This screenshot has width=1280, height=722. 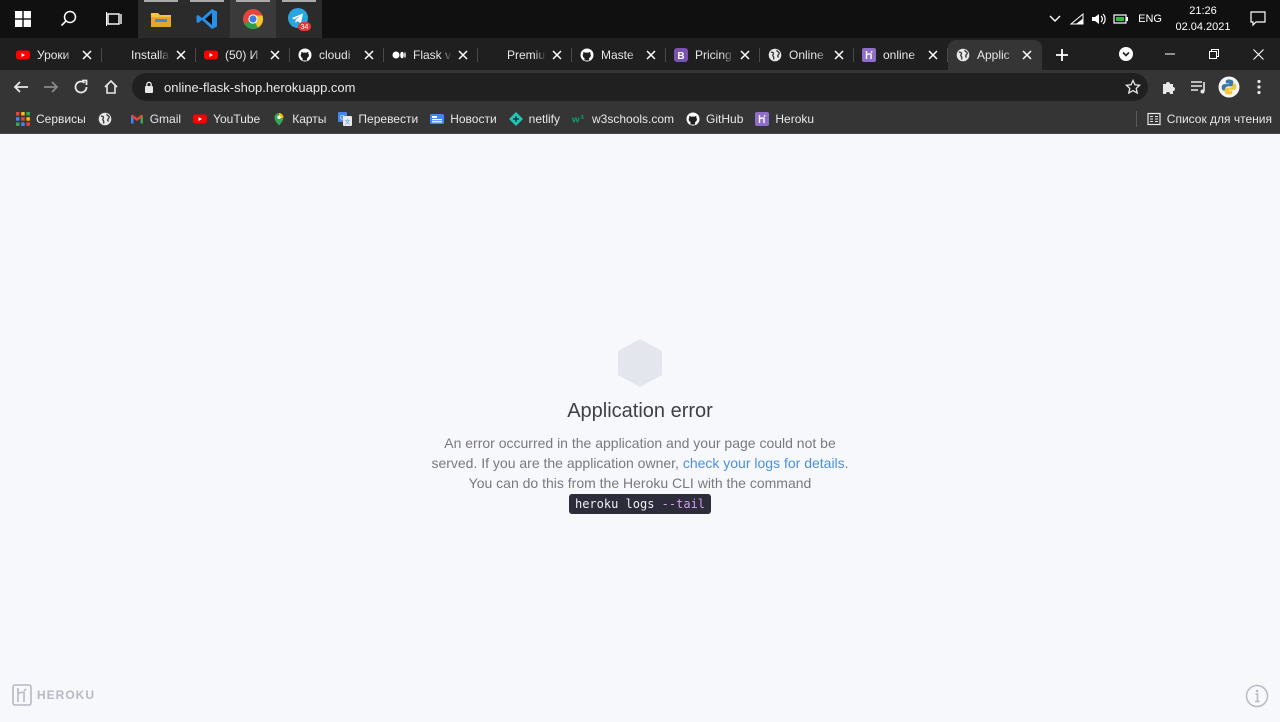 What do you see at coordinates (253, 19) in the screenshot?
I see `taskbar-chrome` at bounding box center [253, 19].